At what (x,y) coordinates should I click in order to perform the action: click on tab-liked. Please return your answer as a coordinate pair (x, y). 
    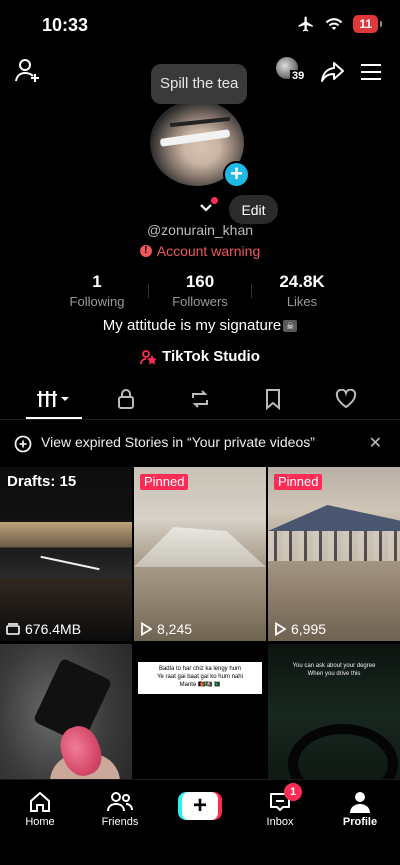
    Looking at the image, I should click on (346, 399).